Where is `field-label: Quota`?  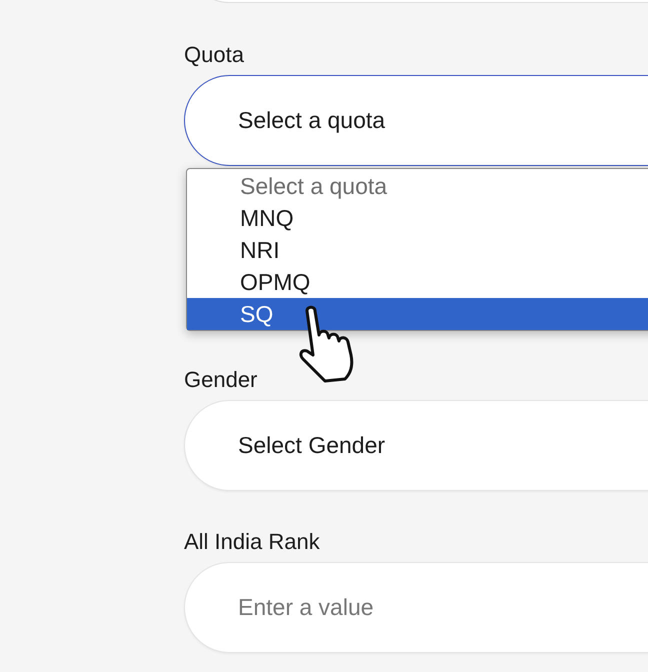 field-label: Quota is located at coordinates (214, 55).